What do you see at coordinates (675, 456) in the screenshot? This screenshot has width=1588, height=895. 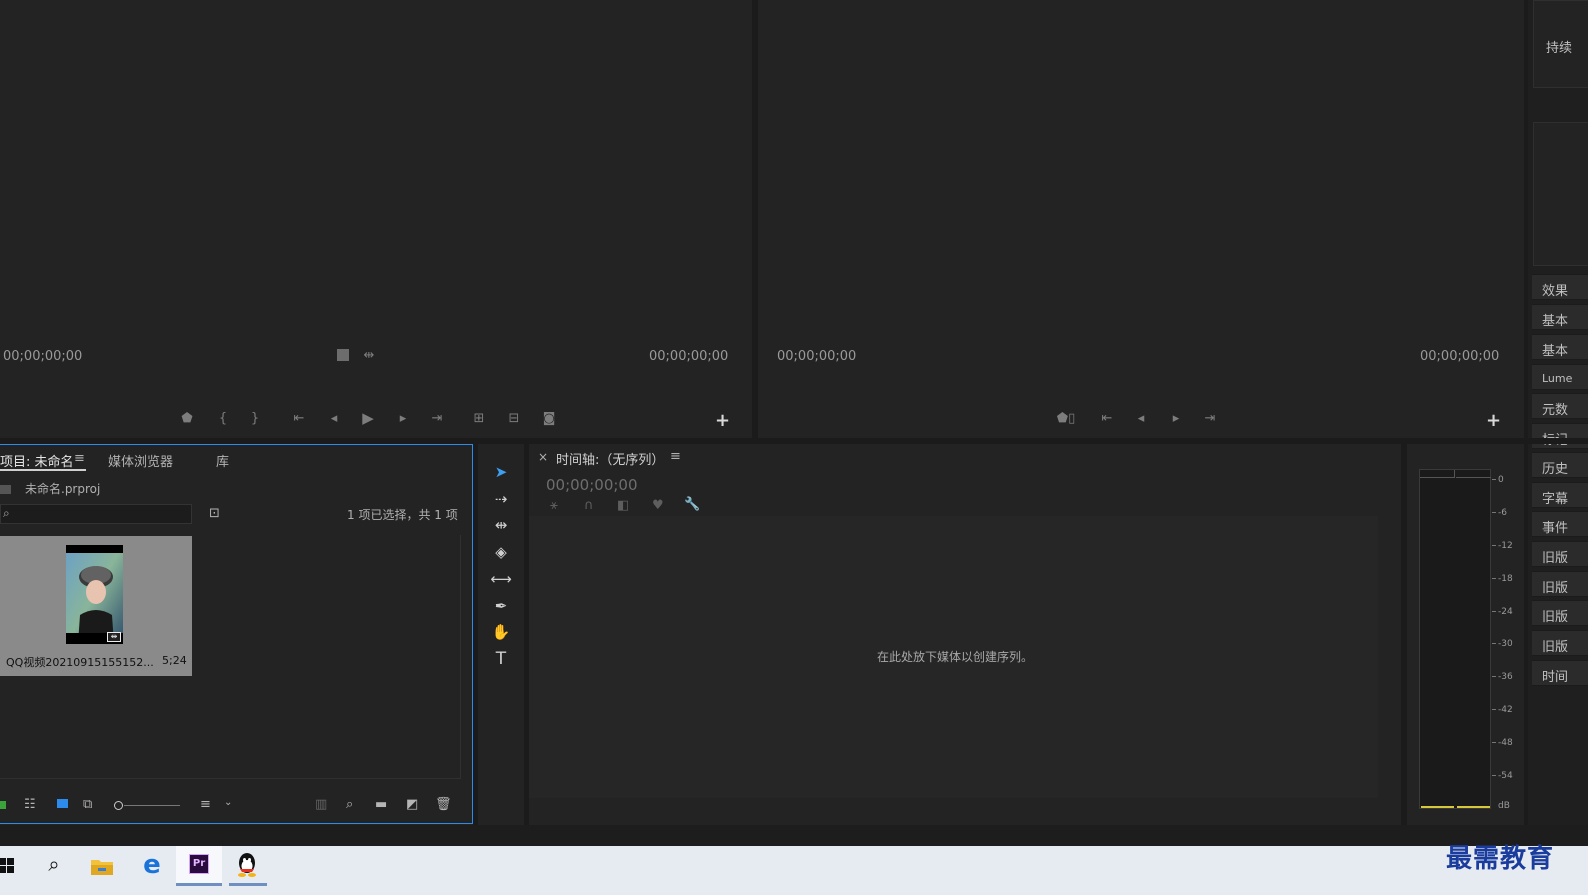 I see `timeline-tab-menu-icon: ≡` at bounding box center [675, 456].